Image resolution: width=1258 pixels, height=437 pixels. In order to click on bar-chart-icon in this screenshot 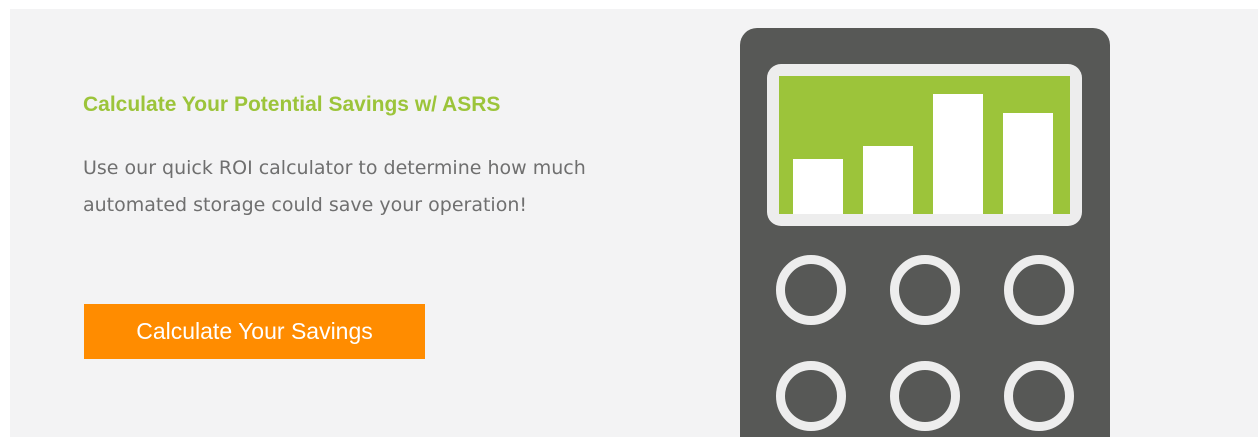, I will do `click(924, 145)`.